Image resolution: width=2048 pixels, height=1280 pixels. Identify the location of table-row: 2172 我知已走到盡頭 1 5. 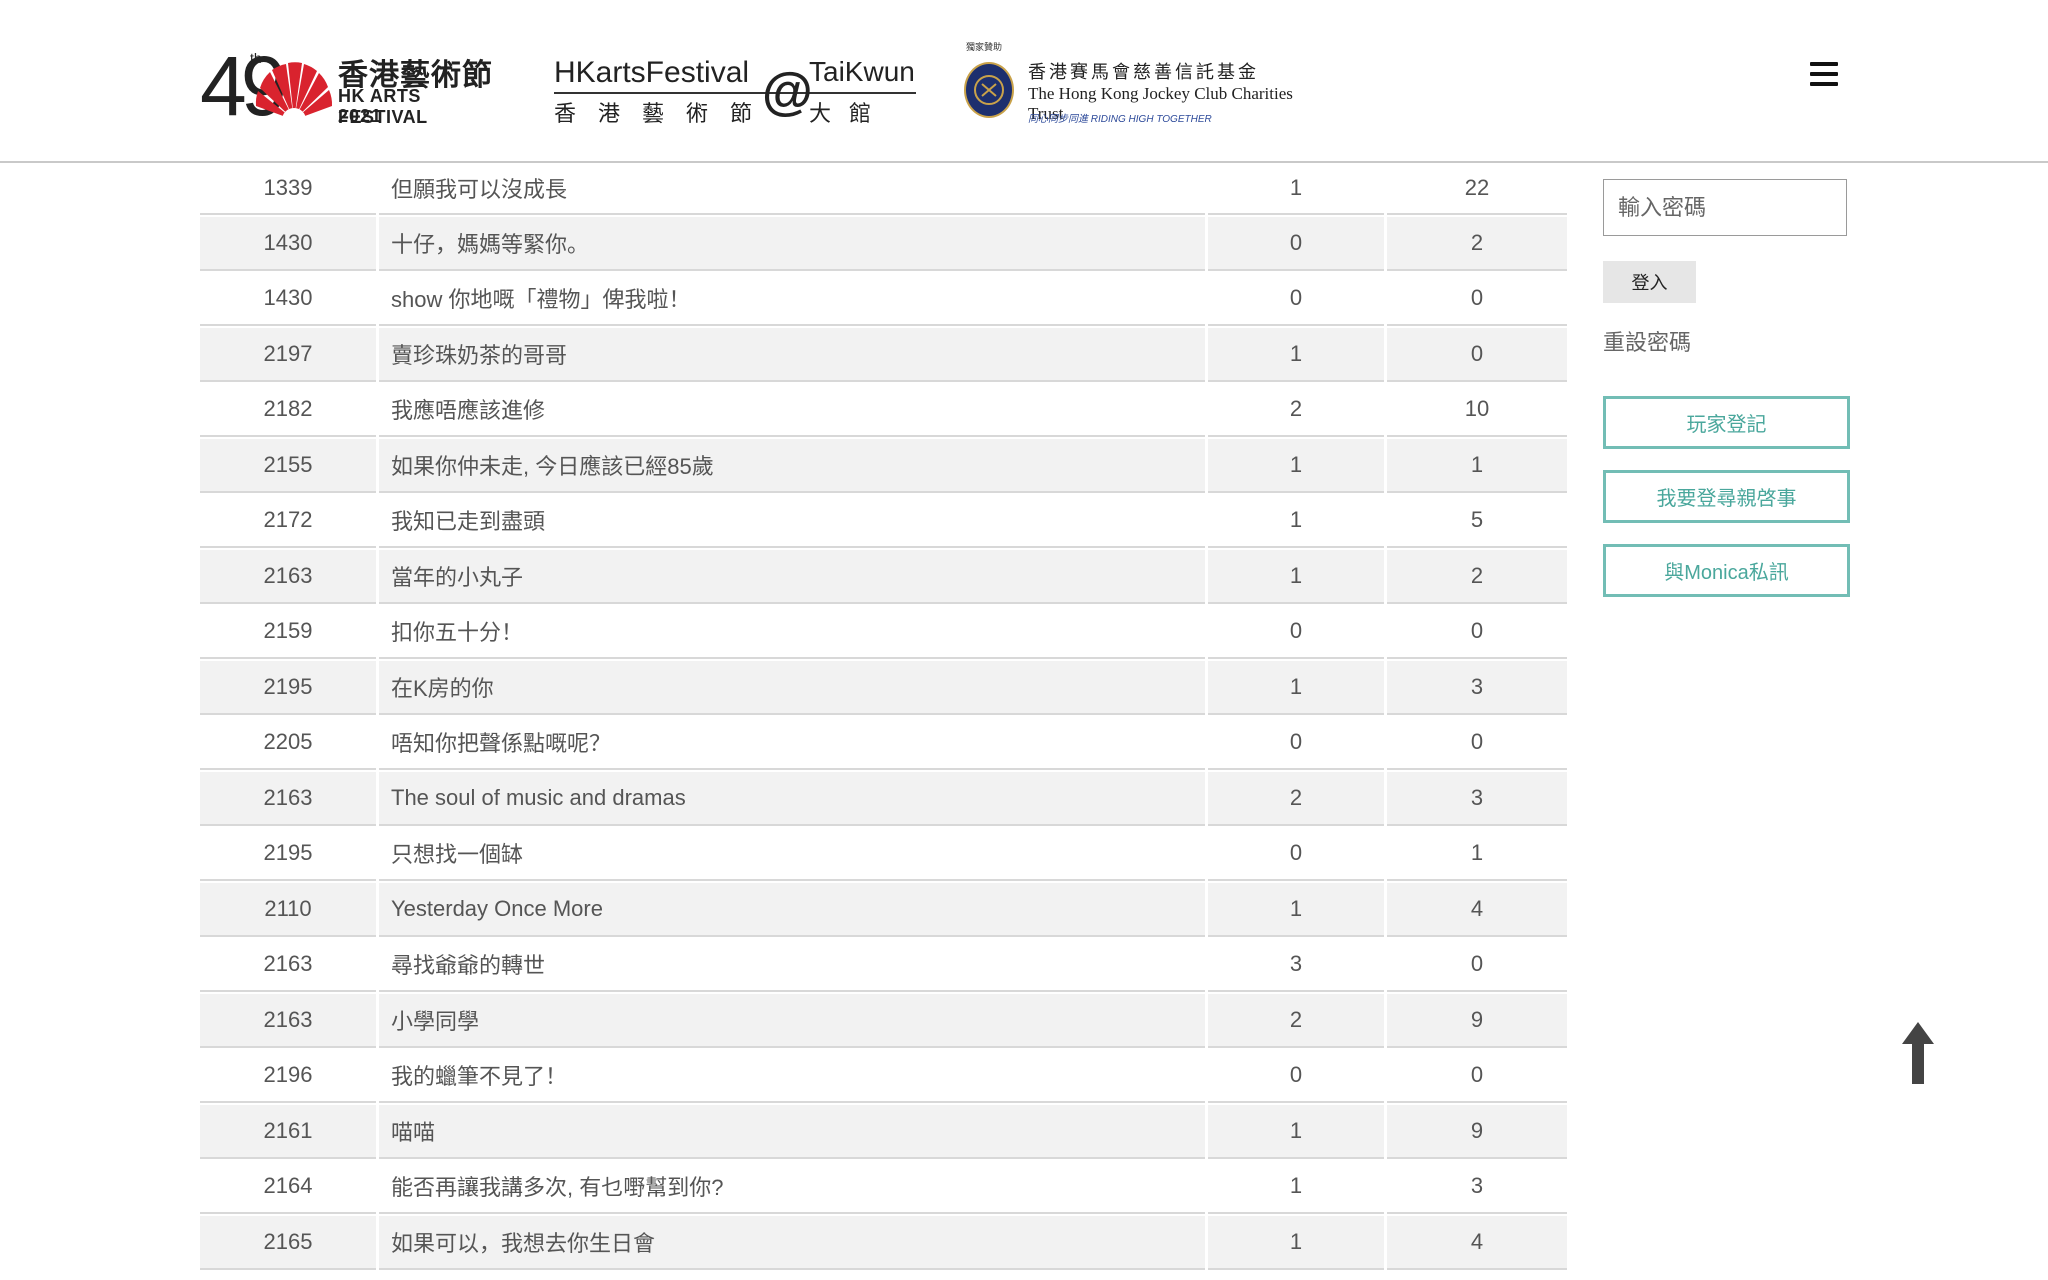
(883, 522).